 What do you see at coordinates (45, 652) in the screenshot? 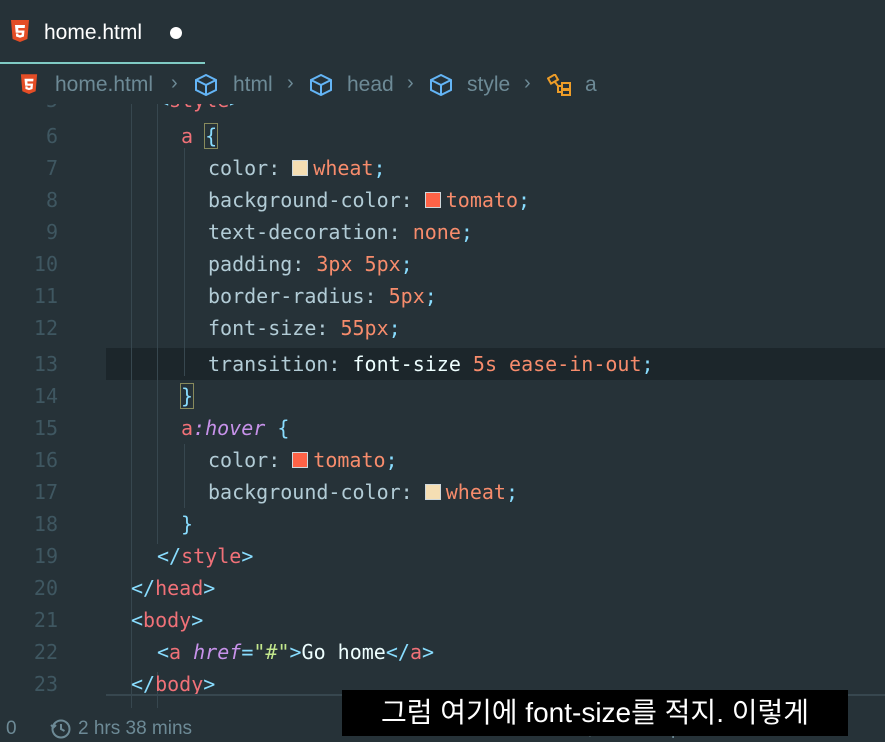
I see `line-number: 22` at bounding box center [45, 652].